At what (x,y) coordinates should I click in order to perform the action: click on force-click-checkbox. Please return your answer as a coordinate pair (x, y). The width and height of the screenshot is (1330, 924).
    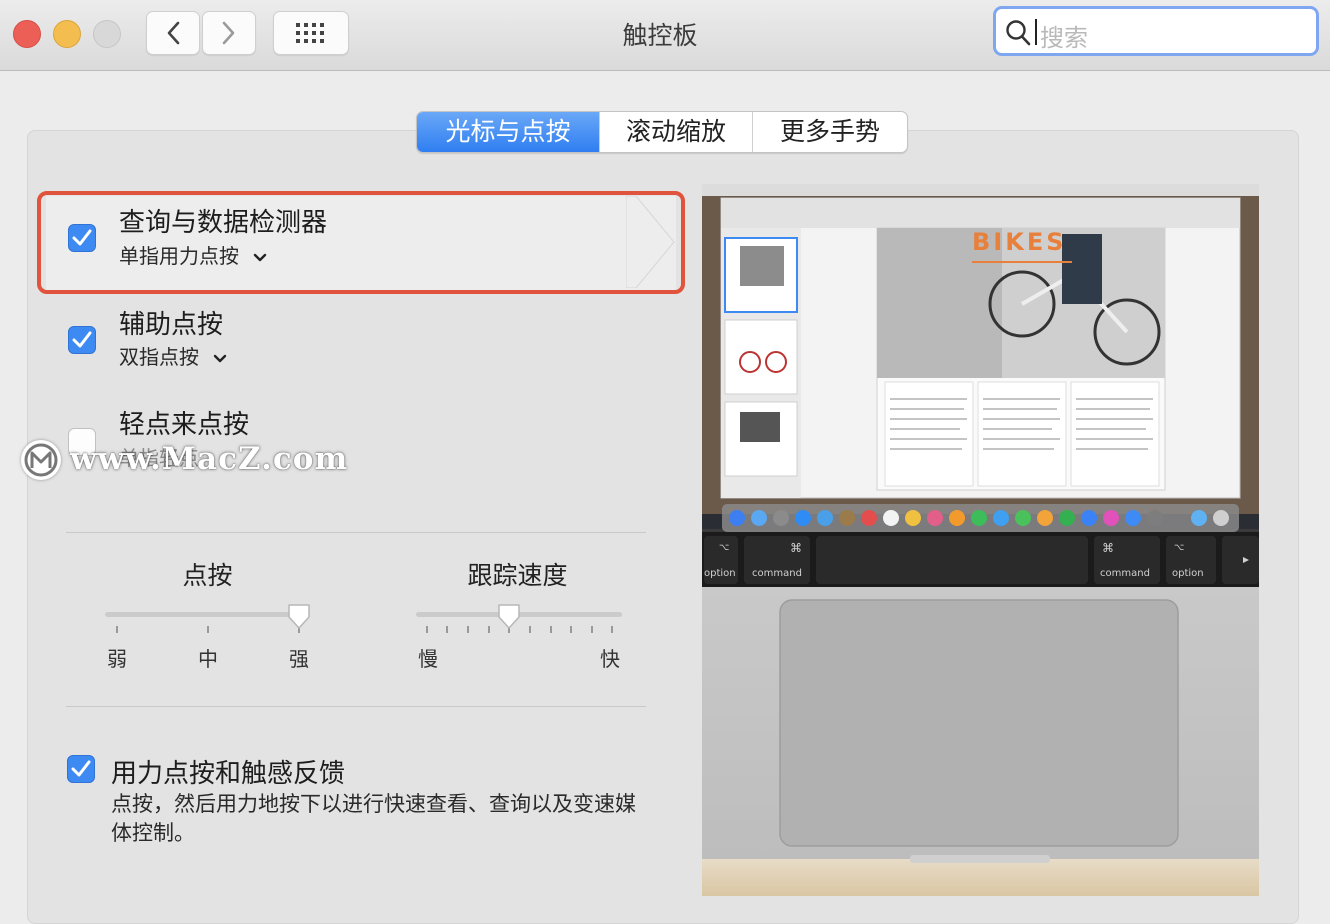
    Looking at the image, I should click on (81, 769).